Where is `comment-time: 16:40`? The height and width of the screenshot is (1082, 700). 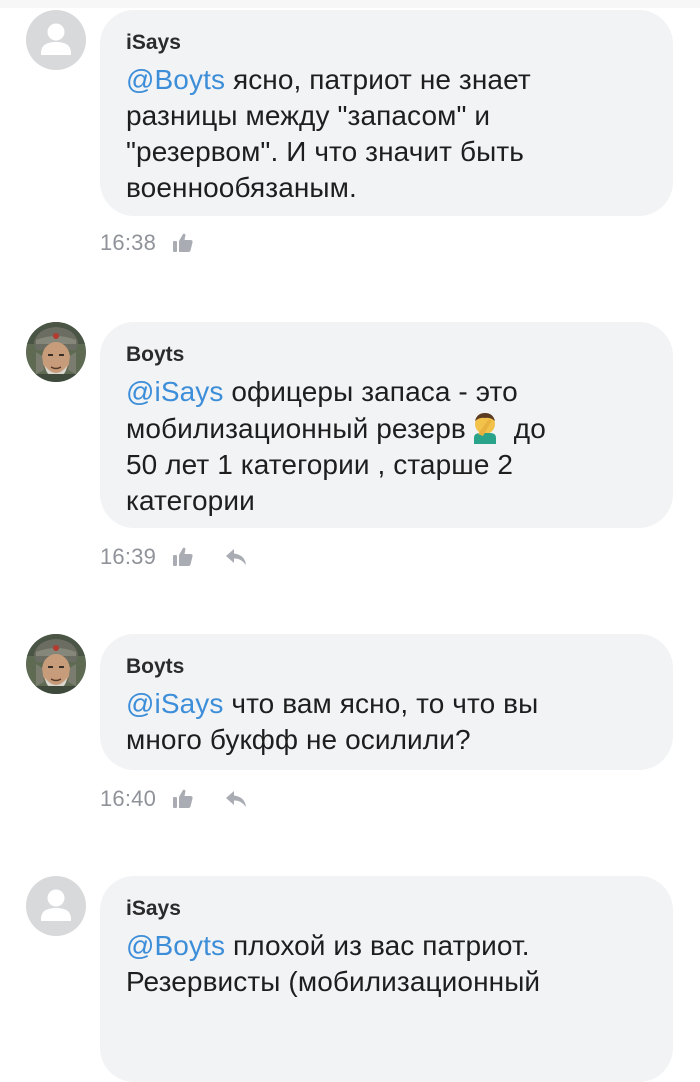
comment-time: 16:40 is located at coordinates (128, 798).